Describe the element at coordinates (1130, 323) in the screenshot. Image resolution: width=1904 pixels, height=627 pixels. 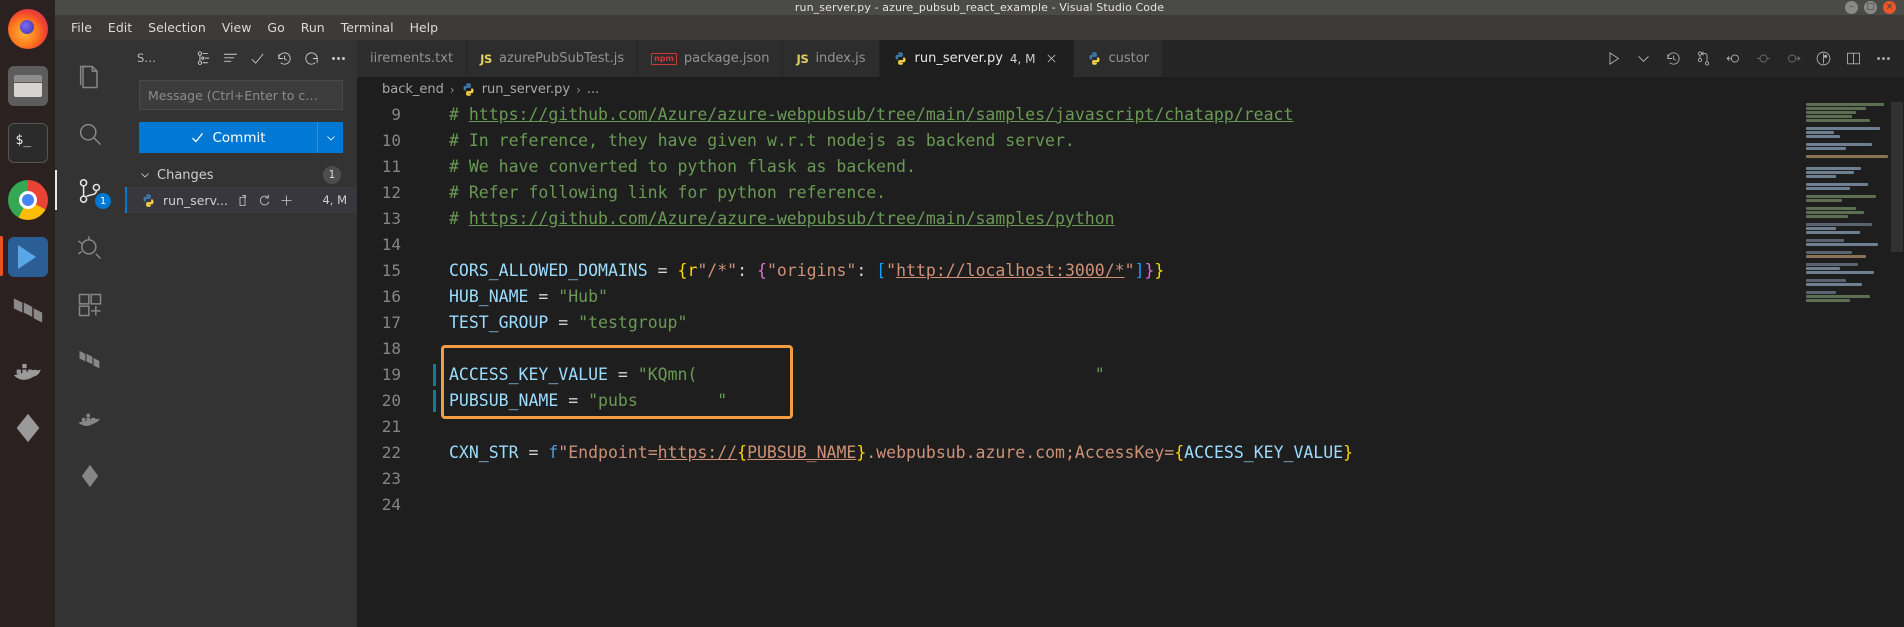
I see `code-line: 17 TEST_GROUP = "testgroup"` at that location.